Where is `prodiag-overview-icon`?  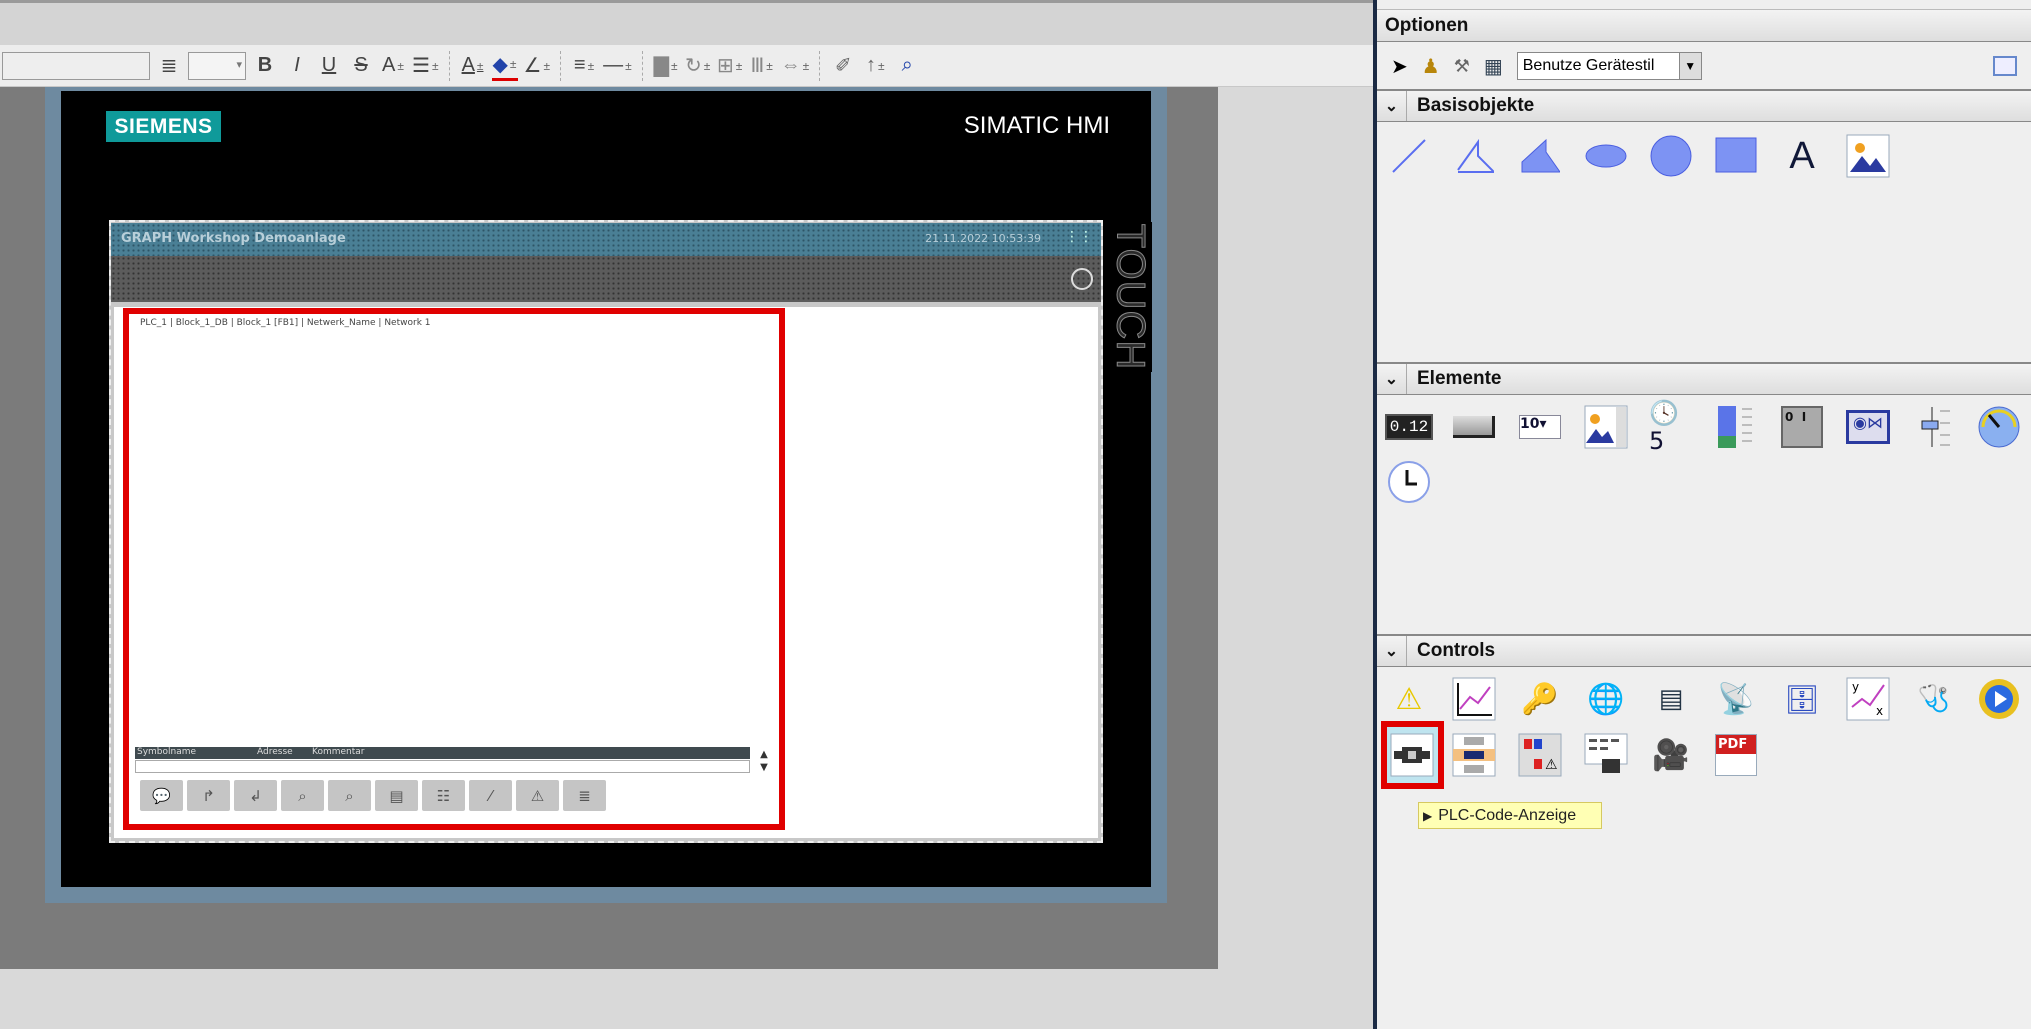 prodiag-overview-icon is located at coordinates (1606, 755).